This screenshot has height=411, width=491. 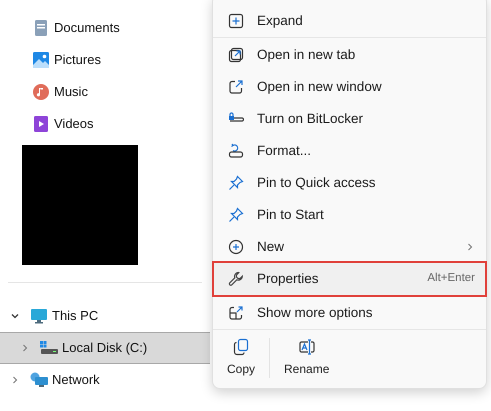 I want to click on monitor-icon, so click(x=39, y=316).